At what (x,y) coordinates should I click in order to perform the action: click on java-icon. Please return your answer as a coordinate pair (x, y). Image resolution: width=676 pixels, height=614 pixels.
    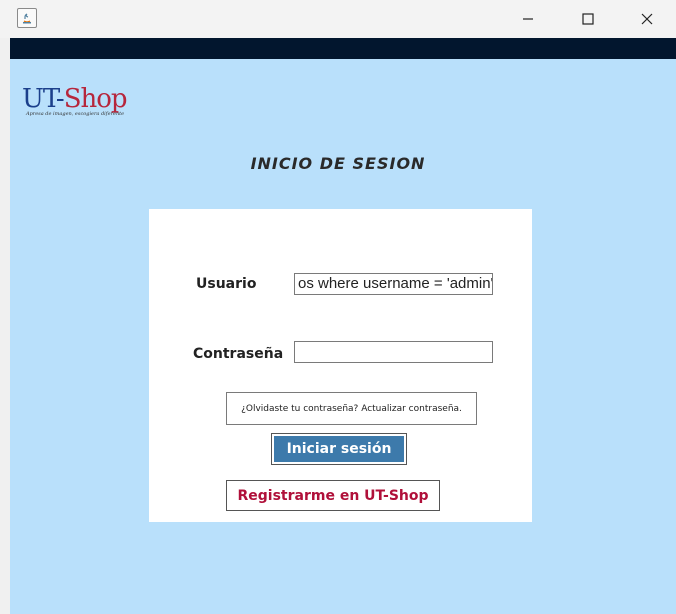
    Looking at the image, I should click on (27, 18).